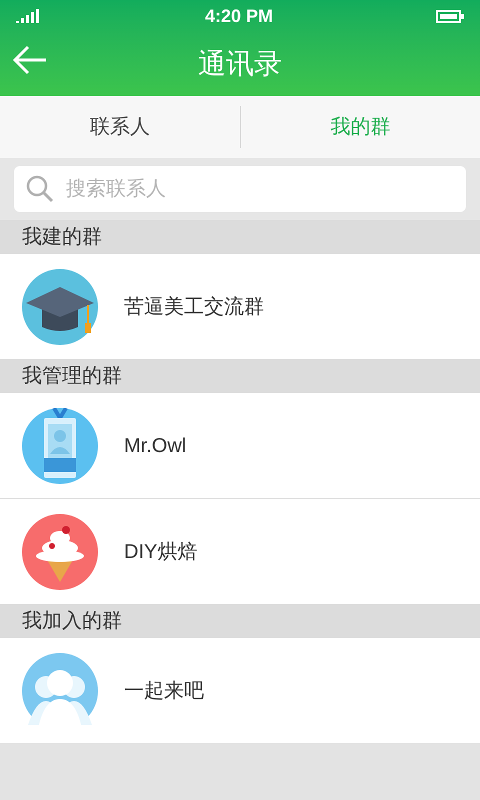 The width and height of the screenshot is (480, 800). Describe the element at coordinates (155, 446) in the screenshot. I see `group-name: Mr.Owl` at that location.